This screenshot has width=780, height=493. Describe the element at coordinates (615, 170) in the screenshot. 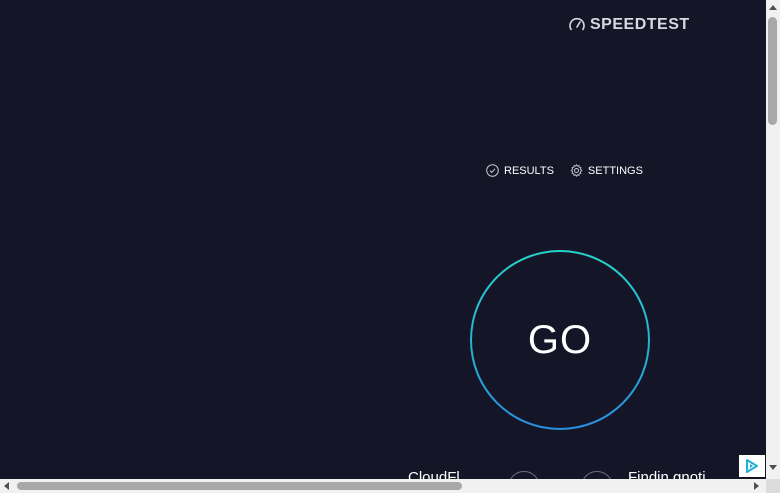

I see `settings-label: SETTINGS` at that location.